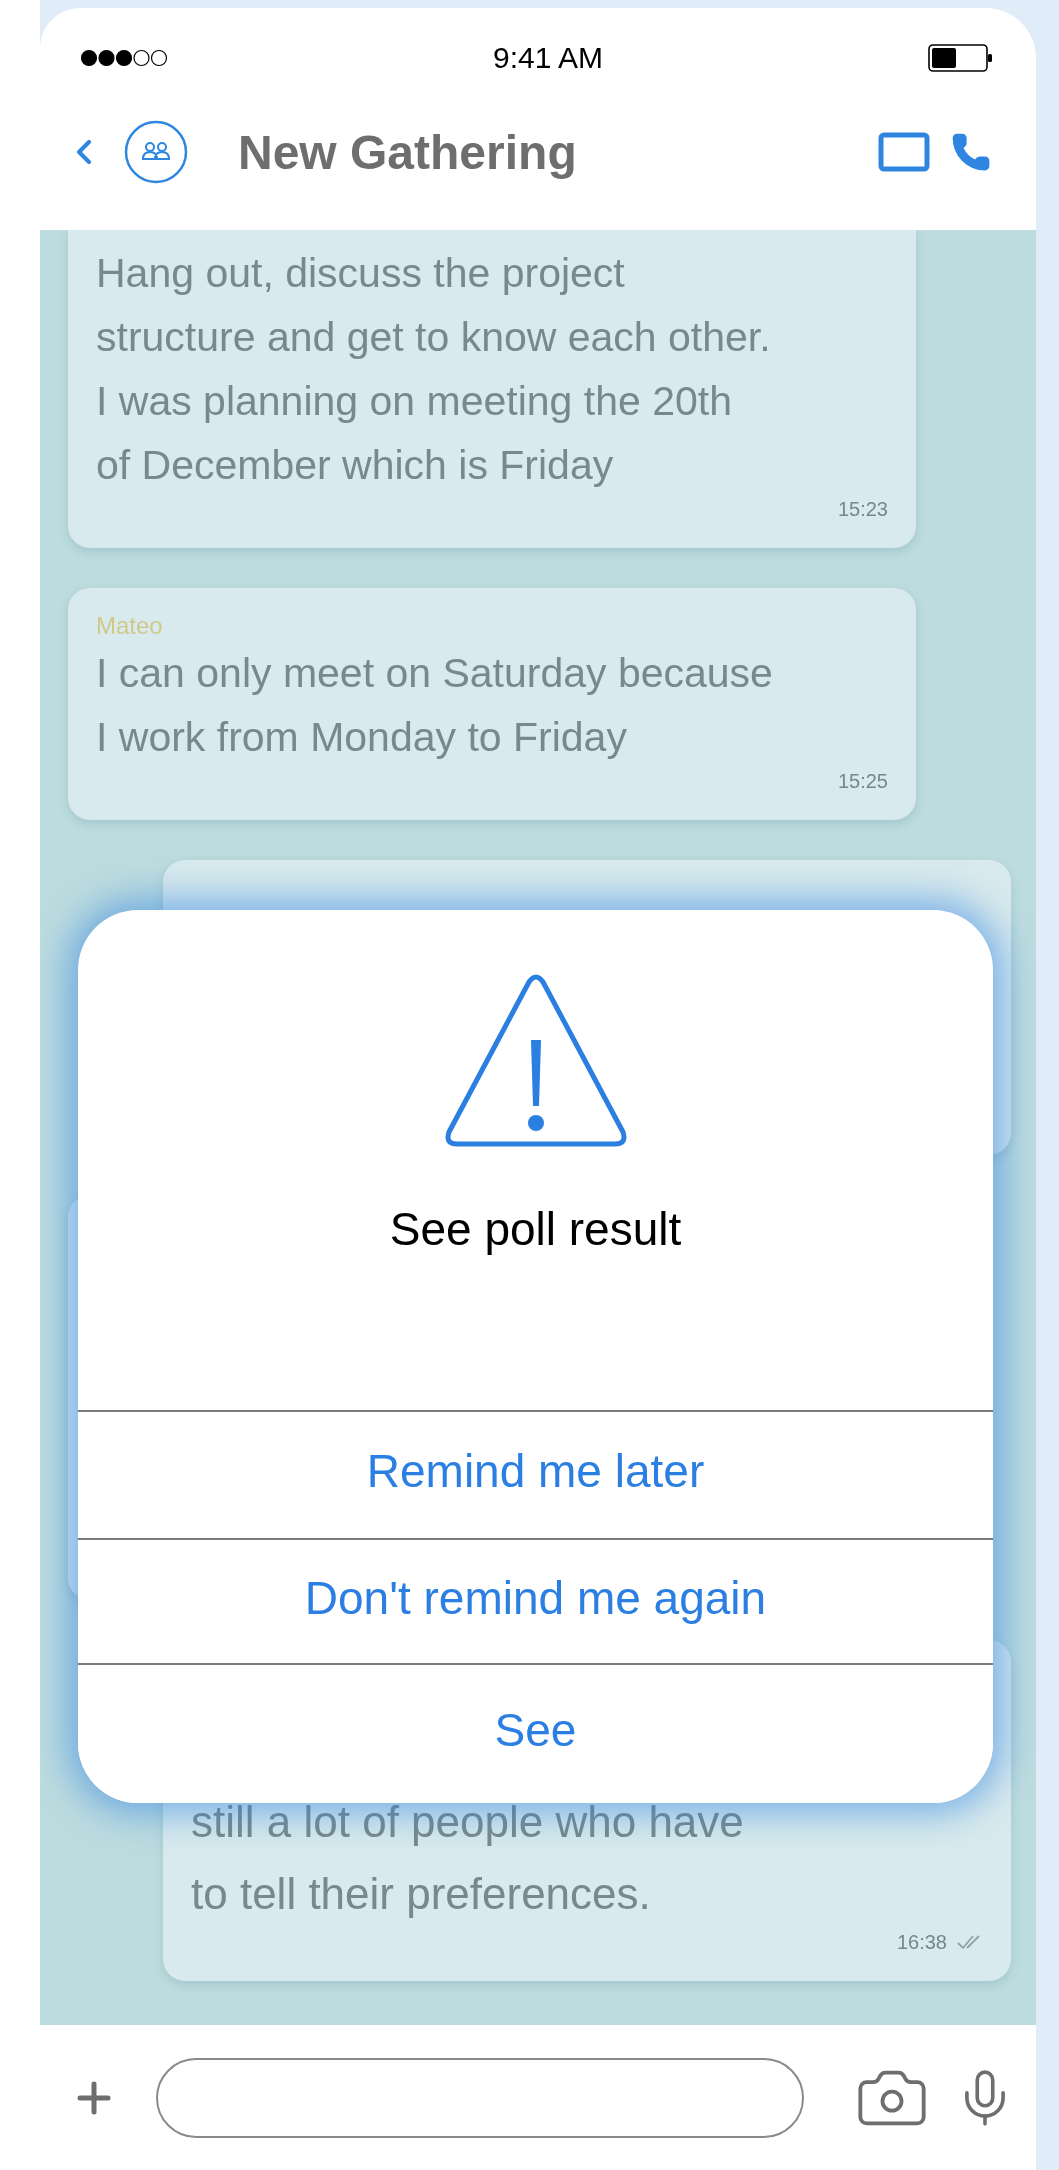 Image resolution: width=1059 pixels, height=2170 pixels. Describe the element at coordinates (535, 1474) in the screenshot. I see `dialog-action: Remind me later` at that location.